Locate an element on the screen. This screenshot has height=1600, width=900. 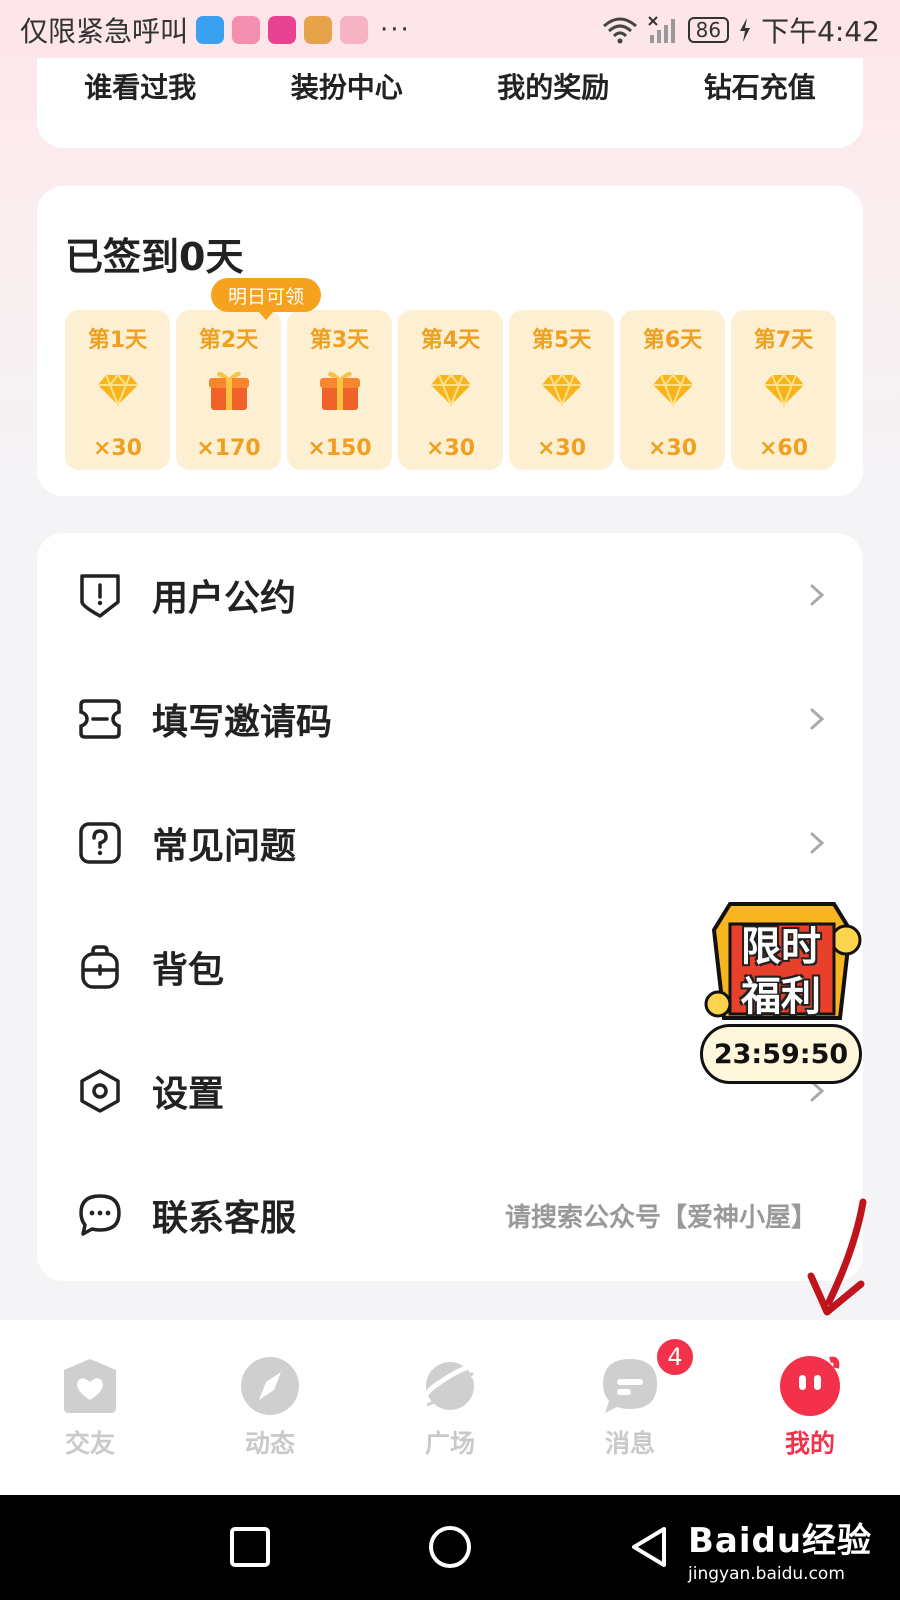
checkin-title: 已签到0天 is located at coordinates (154, 257).